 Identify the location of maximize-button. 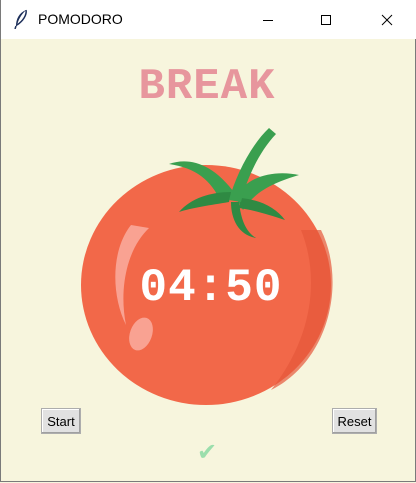
(326, 19).